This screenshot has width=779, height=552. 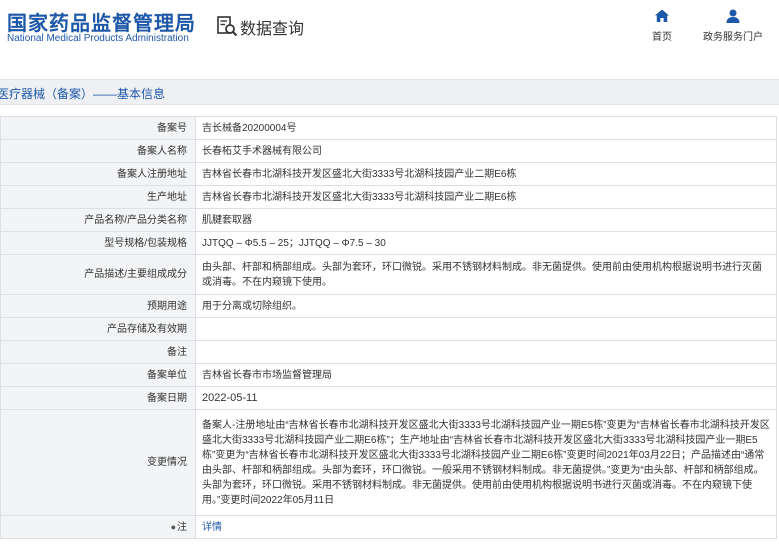 What do you see at coordinates (98, 274) in the screenshot?
I see `row-label: 产品描述/主要组成成分` at bounding box center [98, 274].